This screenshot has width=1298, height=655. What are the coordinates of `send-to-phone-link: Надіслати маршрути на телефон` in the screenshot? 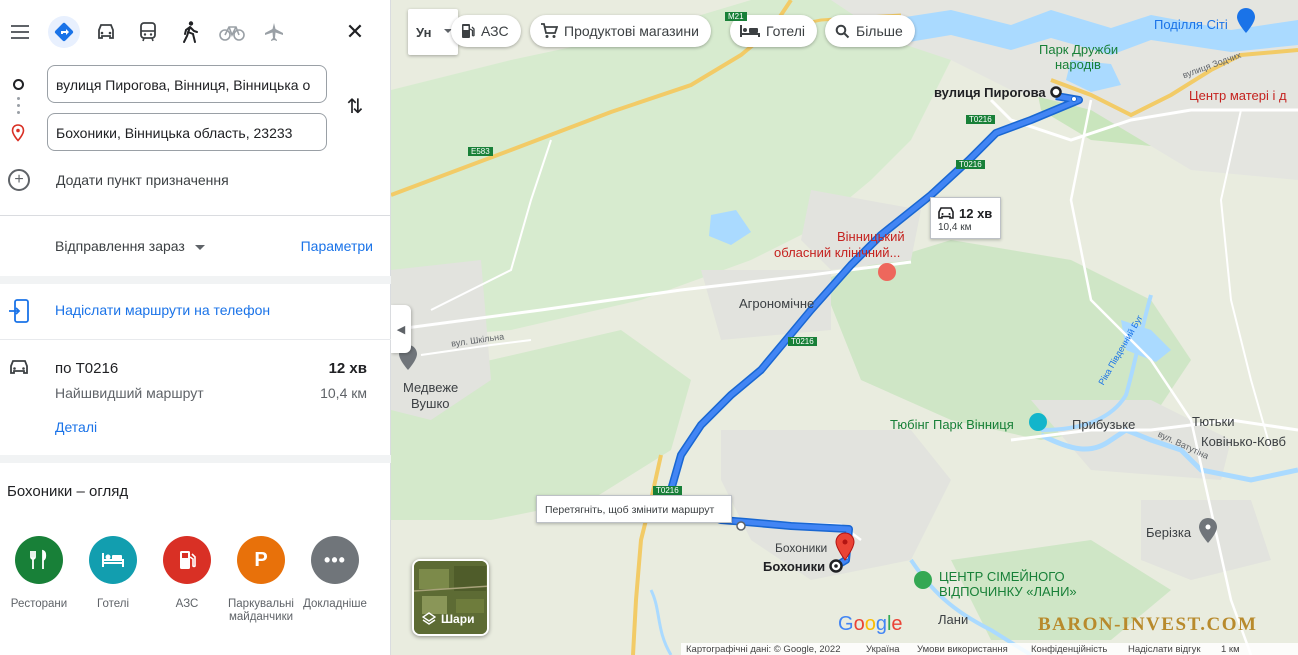 It's located at (162, 310).